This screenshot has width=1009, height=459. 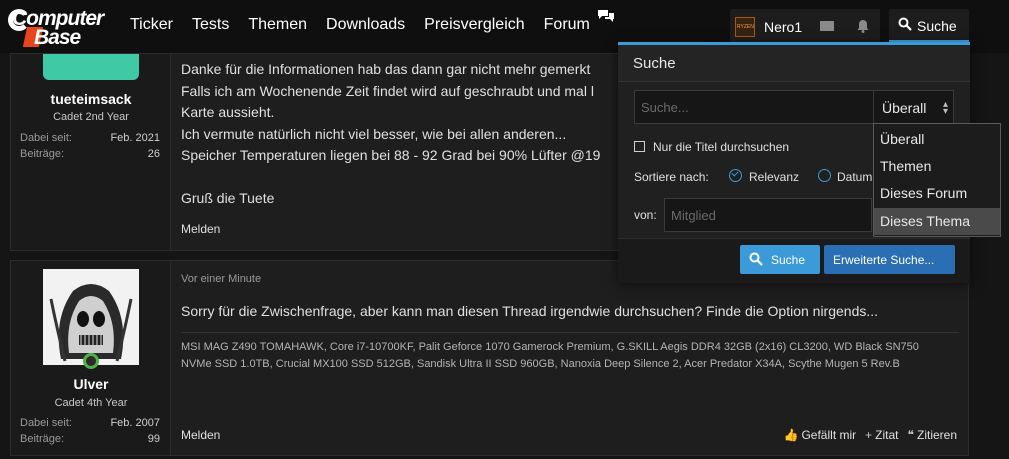 What do you see at coordinates (945, 108) in the screenshot?
I see `select-arrows-icon: ▴ ▾` at bounding box center [945, 108].